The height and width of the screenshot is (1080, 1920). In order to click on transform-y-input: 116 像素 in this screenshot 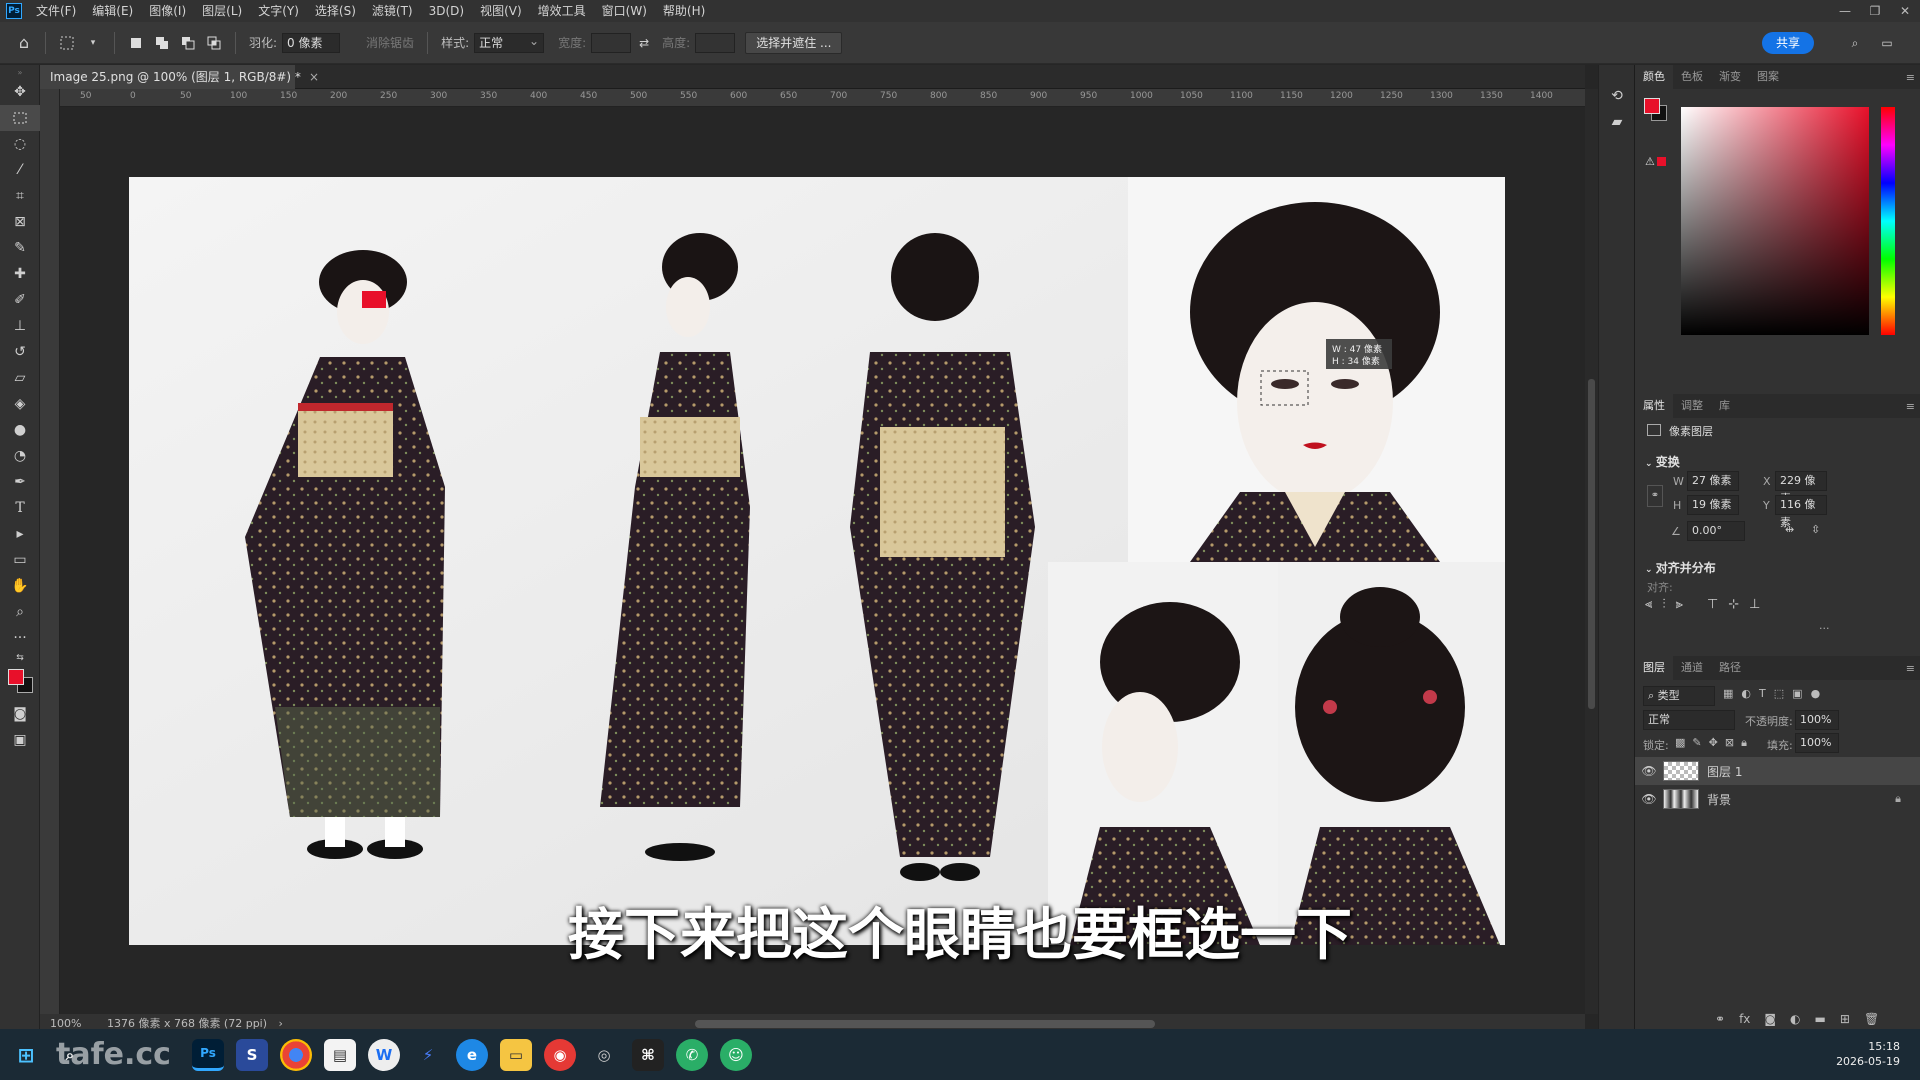, I will do `click(1801, 512)`.